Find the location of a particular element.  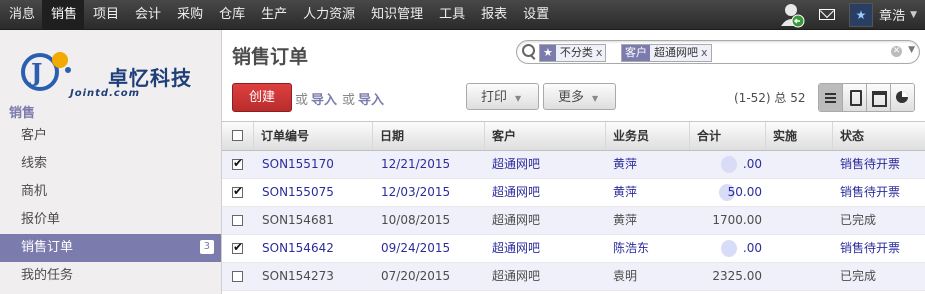

status-cell: 已完成 is located at coordinates (858, 276).